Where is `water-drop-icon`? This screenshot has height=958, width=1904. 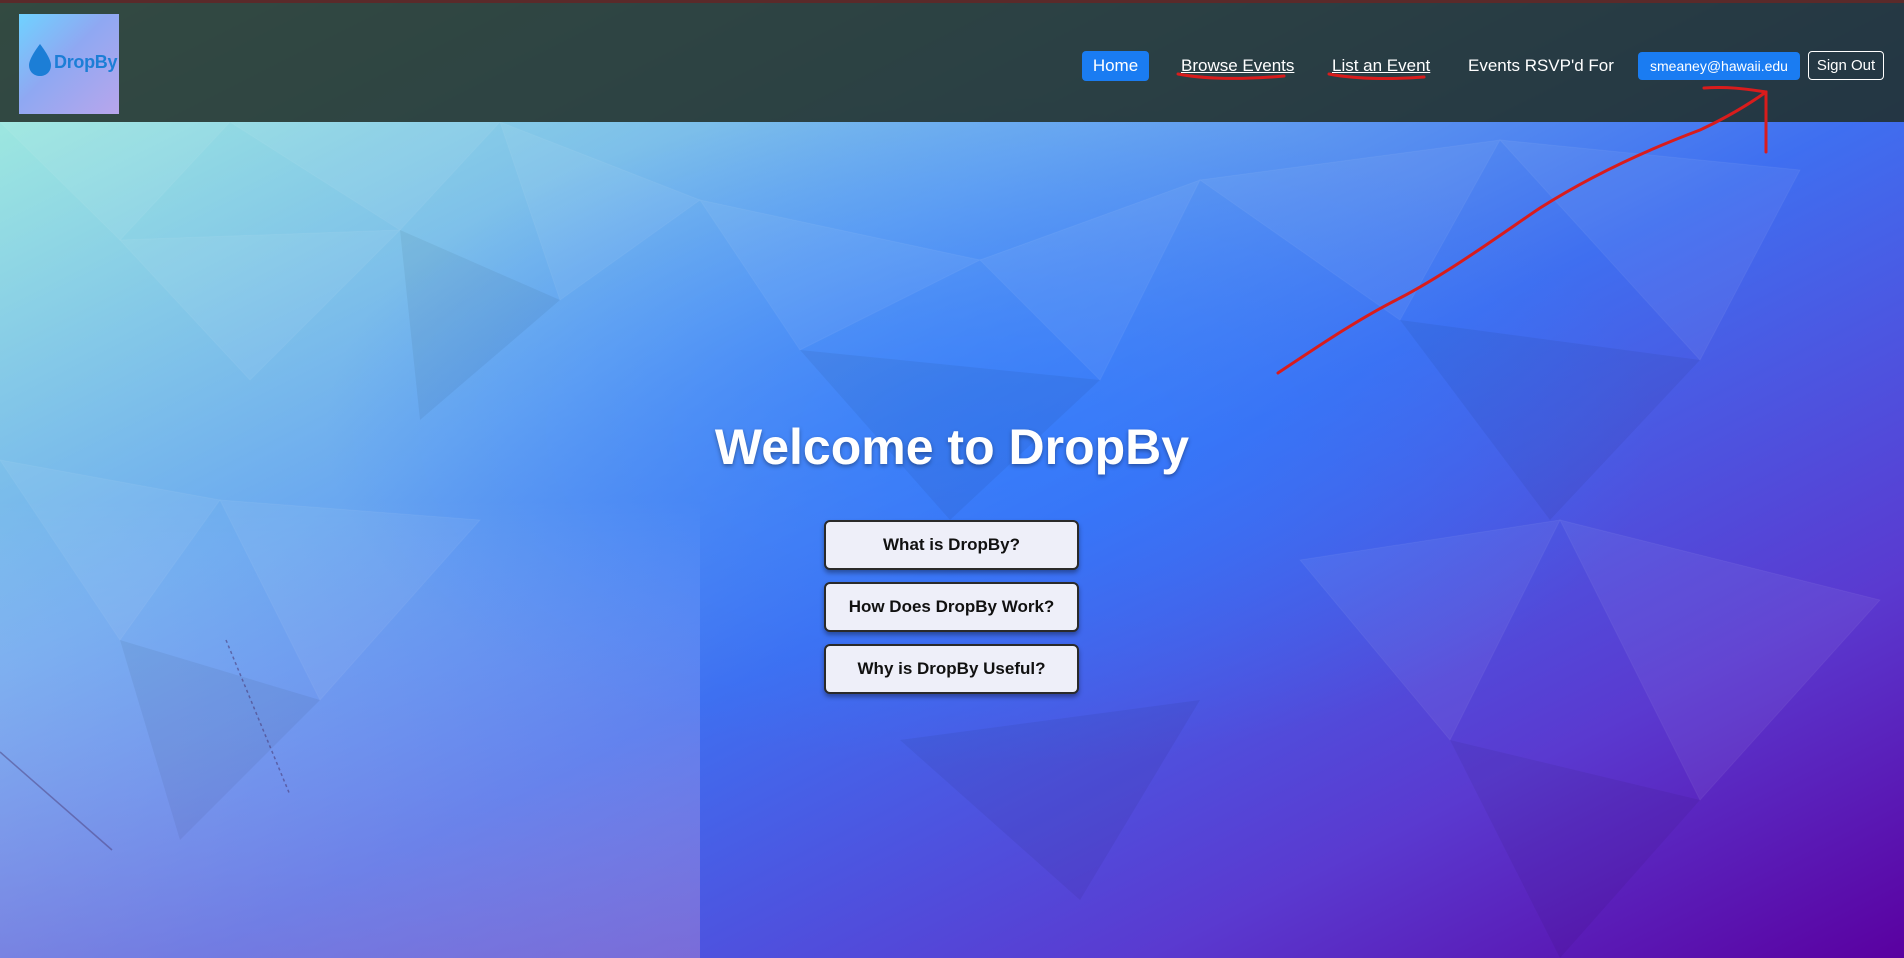
water-drop-icon is located at coordinates (40, 60).